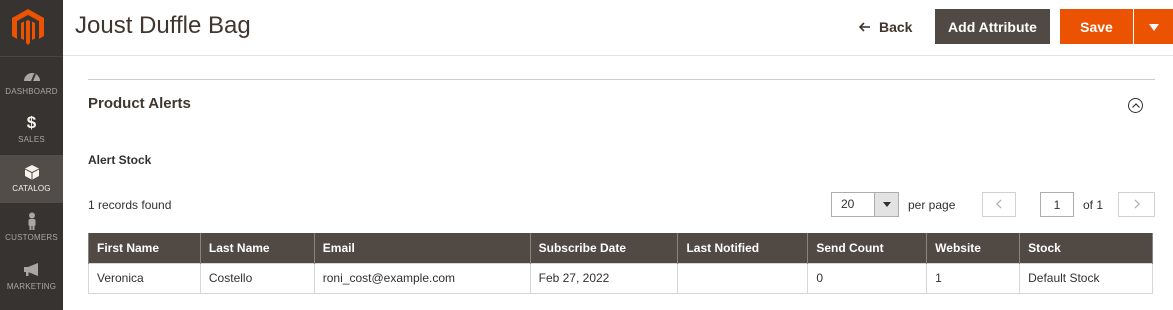  I want to click on column-header-first-name: First Name, so click(144, 248).